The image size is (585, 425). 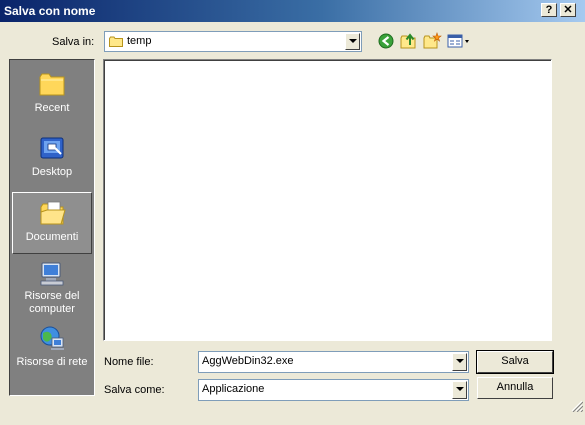 I want to click on cancel-button: Annulla, so click(x=515, y=388).